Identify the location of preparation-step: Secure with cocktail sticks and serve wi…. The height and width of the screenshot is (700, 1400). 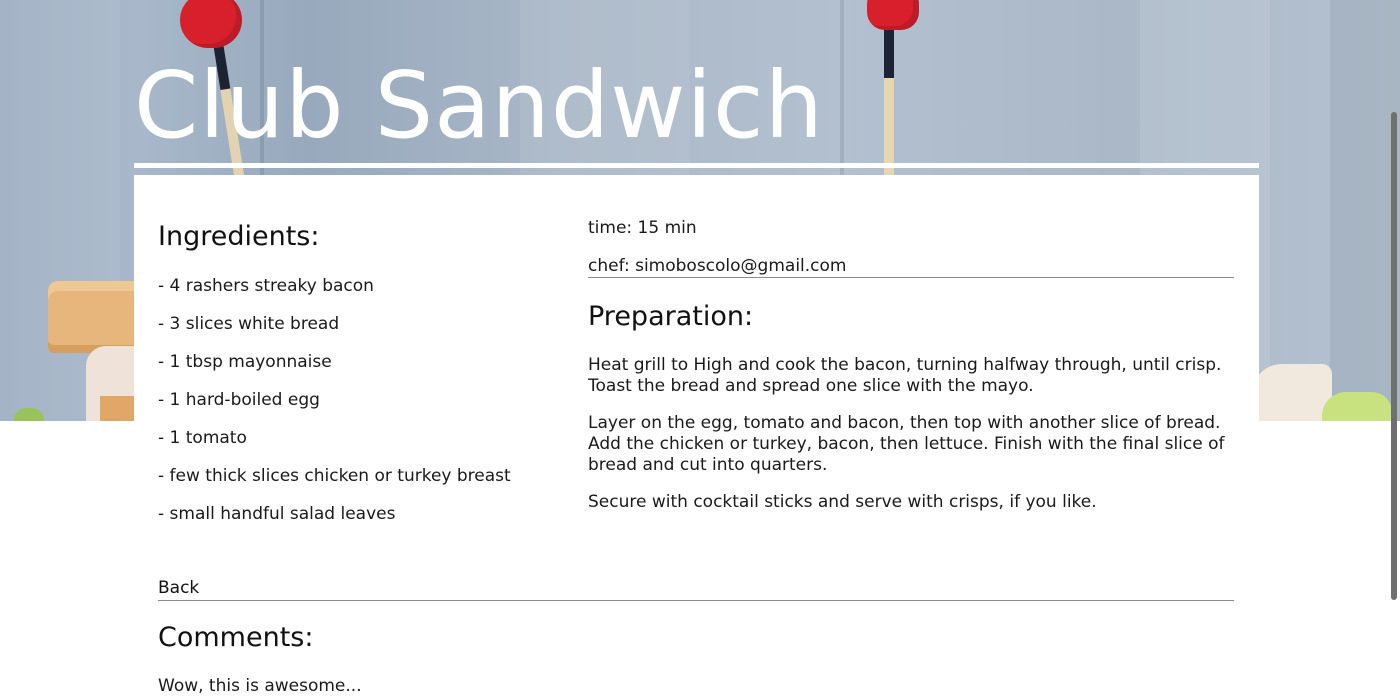
(842, 502).